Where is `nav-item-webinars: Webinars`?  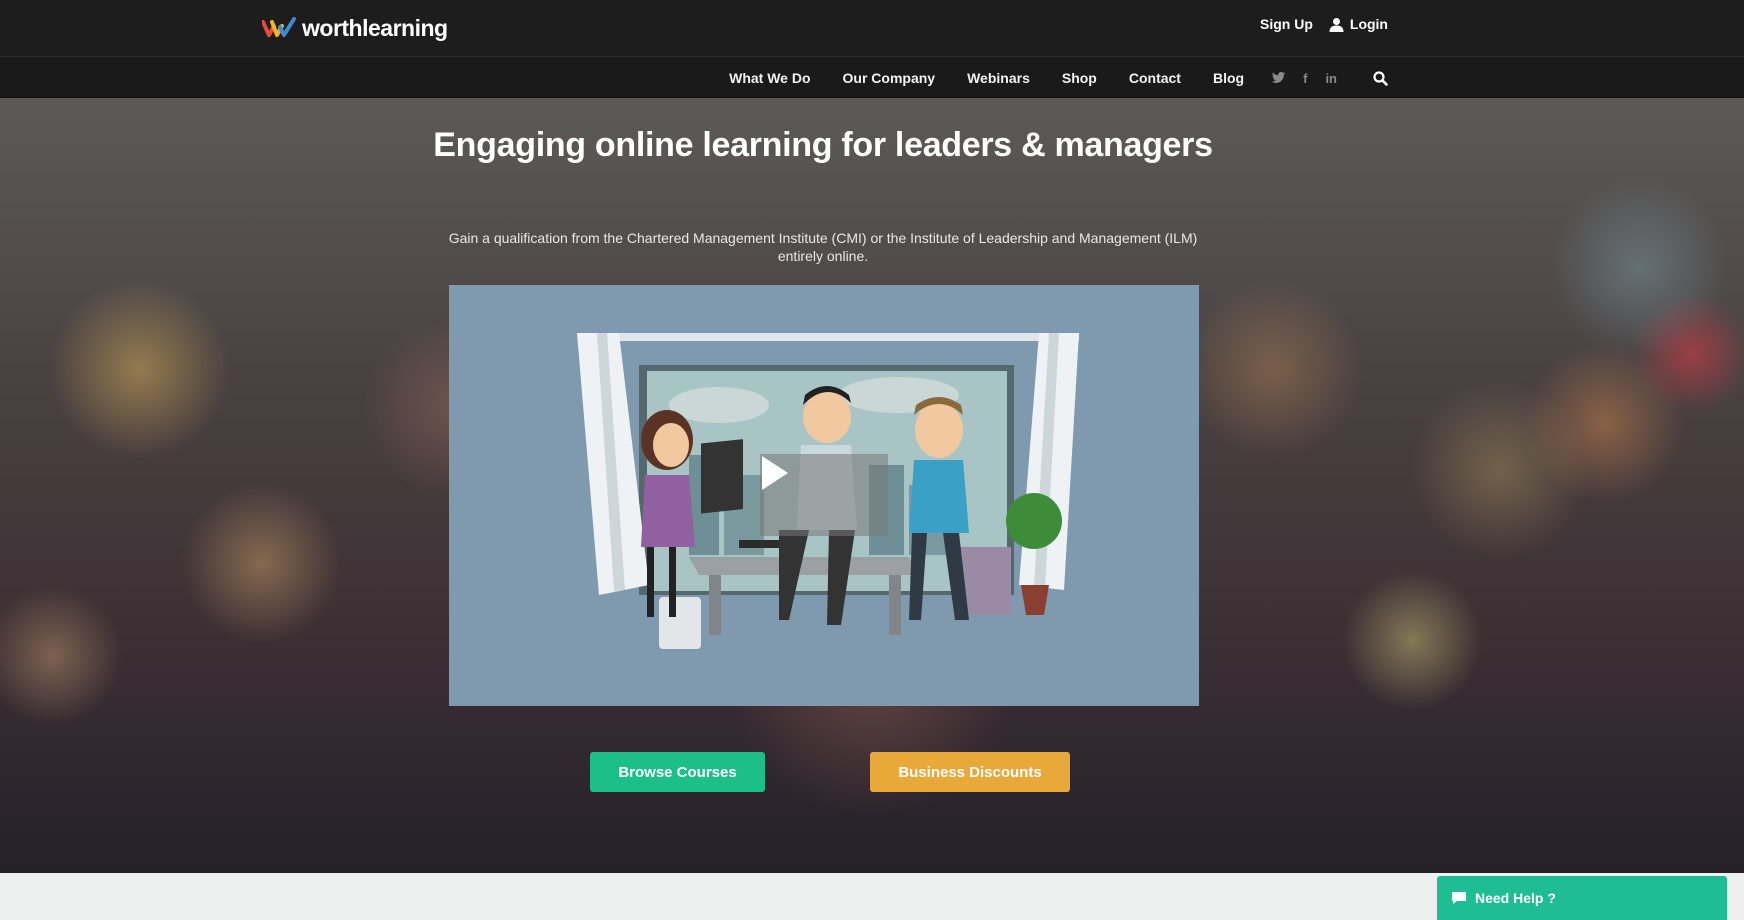 nav-item-webinars: Webinars is located at coordinates (998, 78).